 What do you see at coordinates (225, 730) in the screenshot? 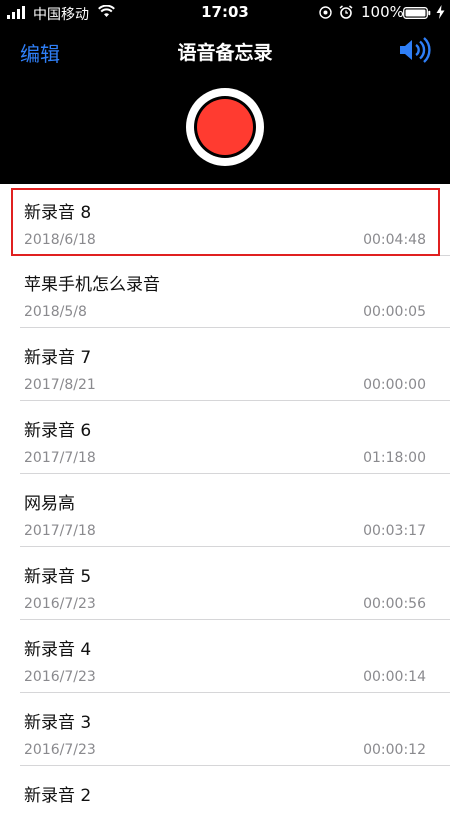
I see `recording-row: 新录音 3 2016/7/23 00:00:12` at bounding box center [225, 730].